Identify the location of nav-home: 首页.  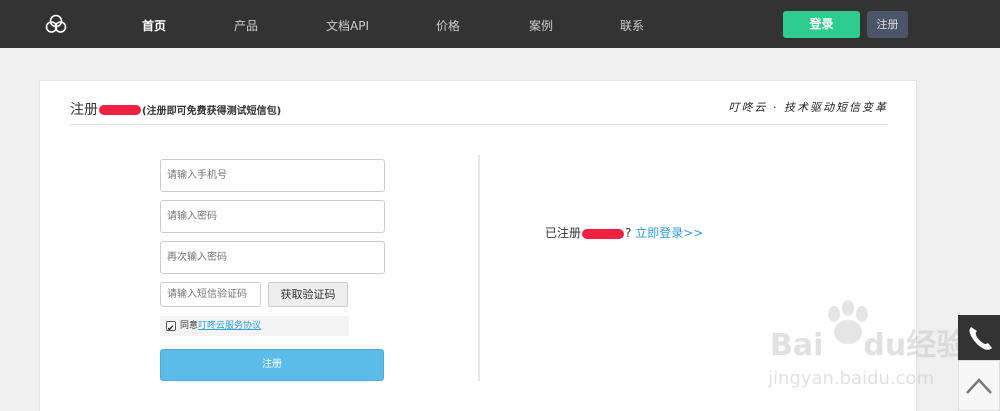
(154, 25).